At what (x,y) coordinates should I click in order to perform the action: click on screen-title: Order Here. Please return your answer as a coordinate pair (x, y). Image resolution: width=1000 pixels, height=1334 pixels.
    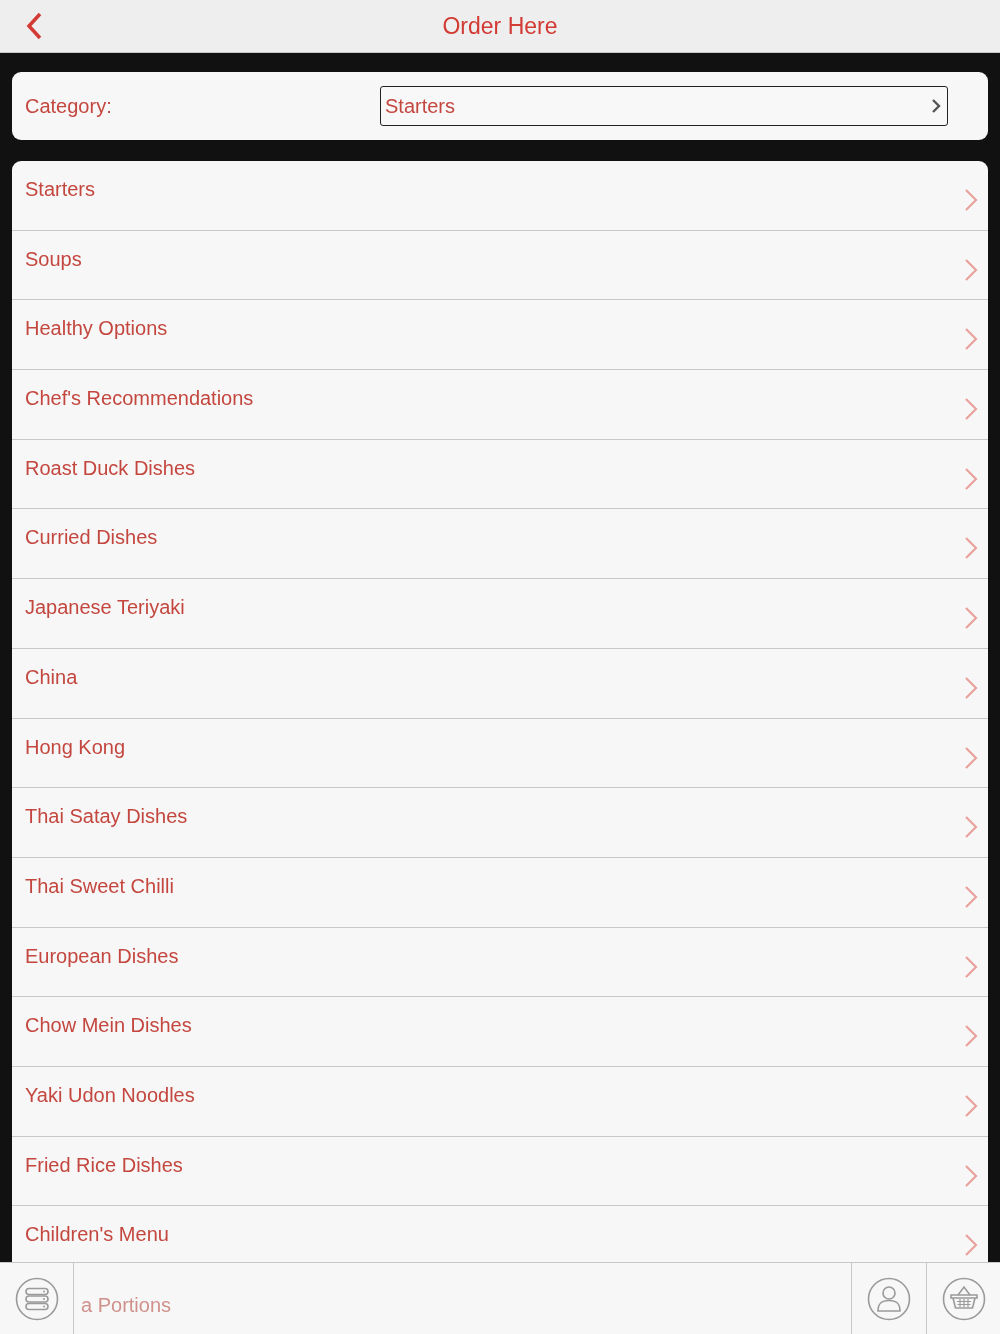
    Looking at the image, I should click on (500, 26).